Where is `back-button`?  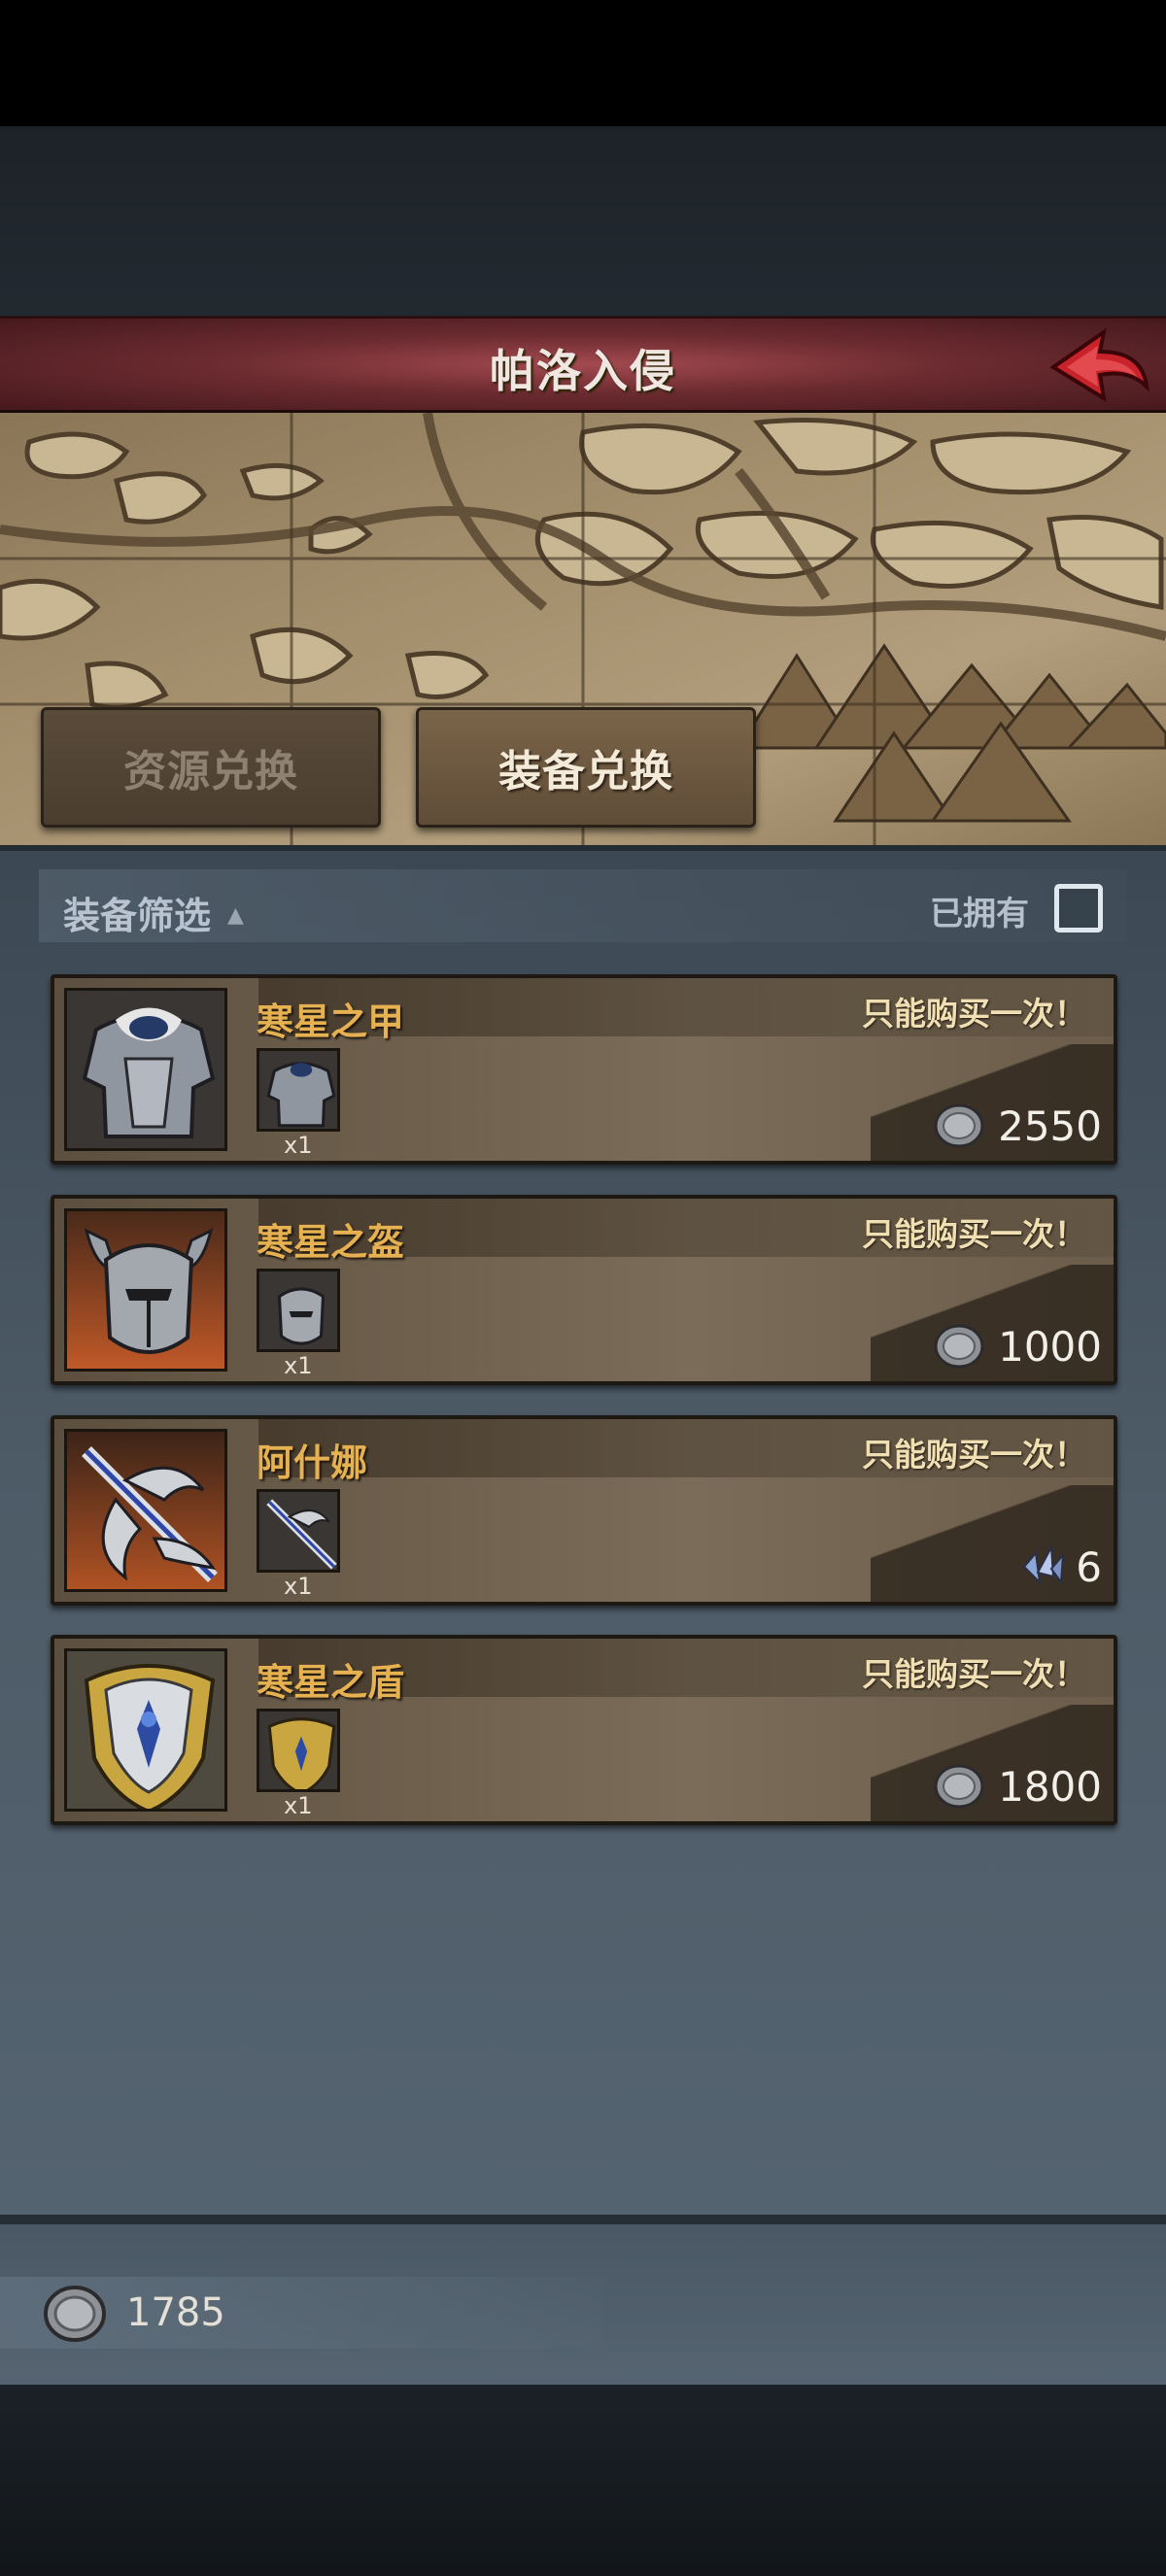 back-button is located at coordinates (1099, 367).